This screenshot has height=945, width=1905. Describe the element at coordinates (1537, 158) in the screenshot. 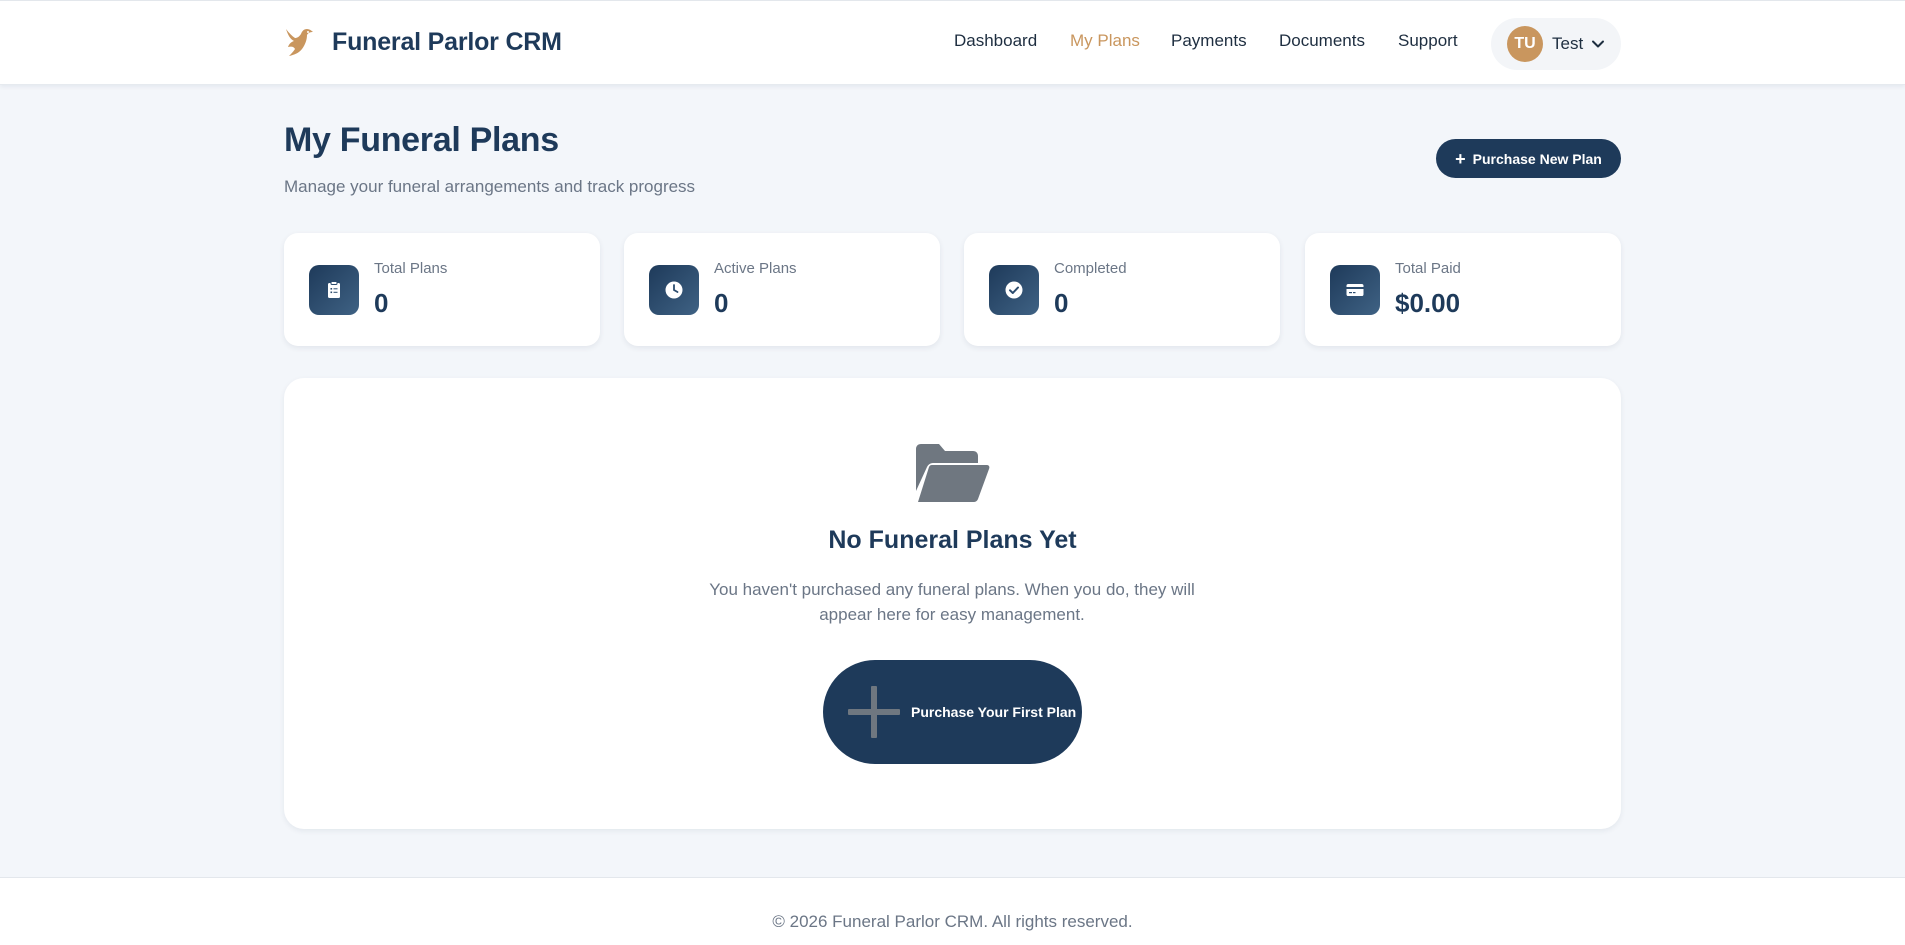

I see `purchase-new-plan-label: Purchase New Plan` at that location.